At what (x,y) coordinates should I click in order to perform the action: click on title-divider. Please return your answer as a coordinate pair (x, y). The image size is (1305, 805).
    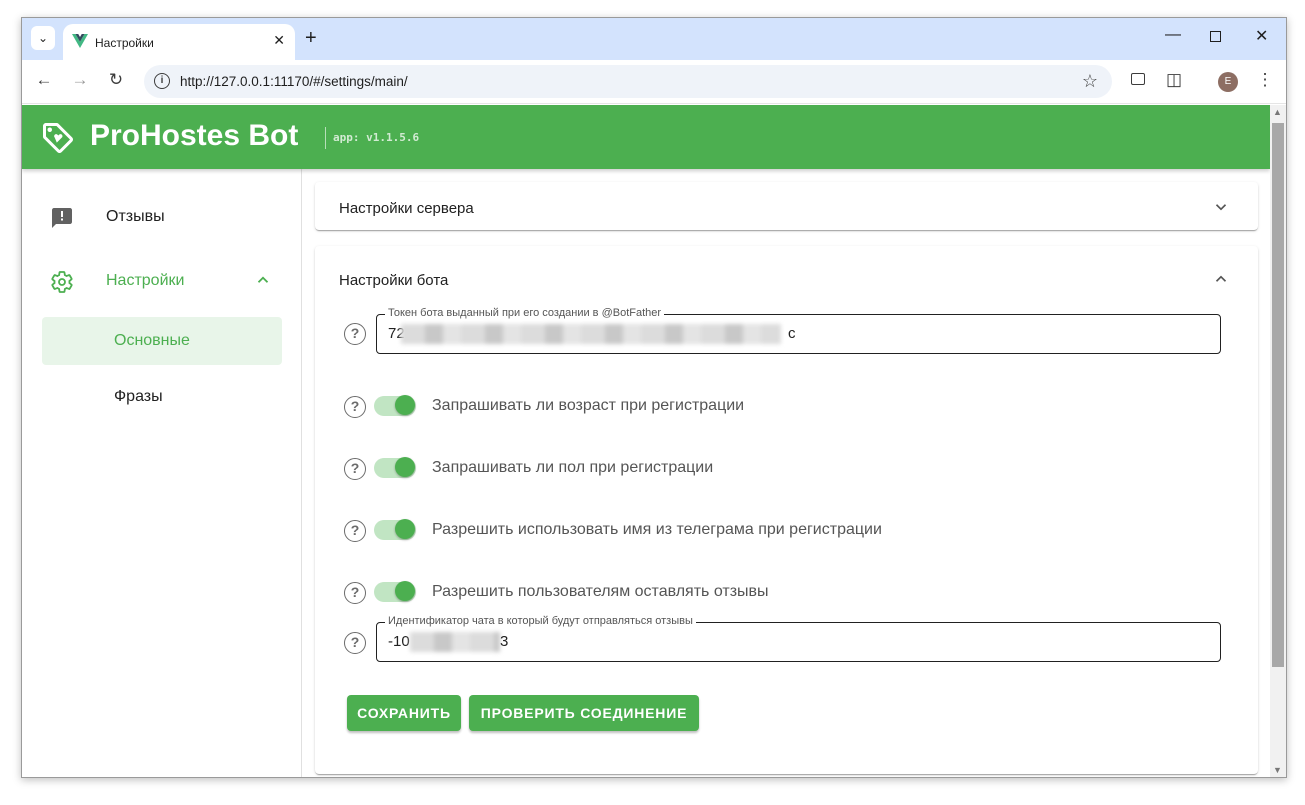
    Looking at the image, I should click on (325, 138).